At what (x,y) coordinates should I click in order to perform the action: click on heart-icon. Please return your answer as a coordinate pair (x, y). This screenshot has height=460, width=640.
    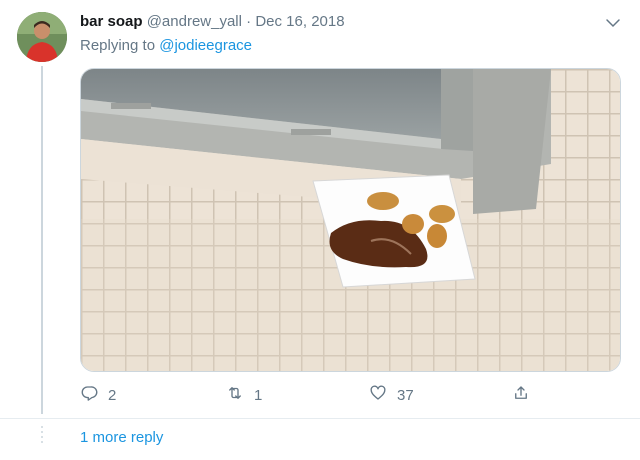
    Looking at the image, I should click on (378, 395).